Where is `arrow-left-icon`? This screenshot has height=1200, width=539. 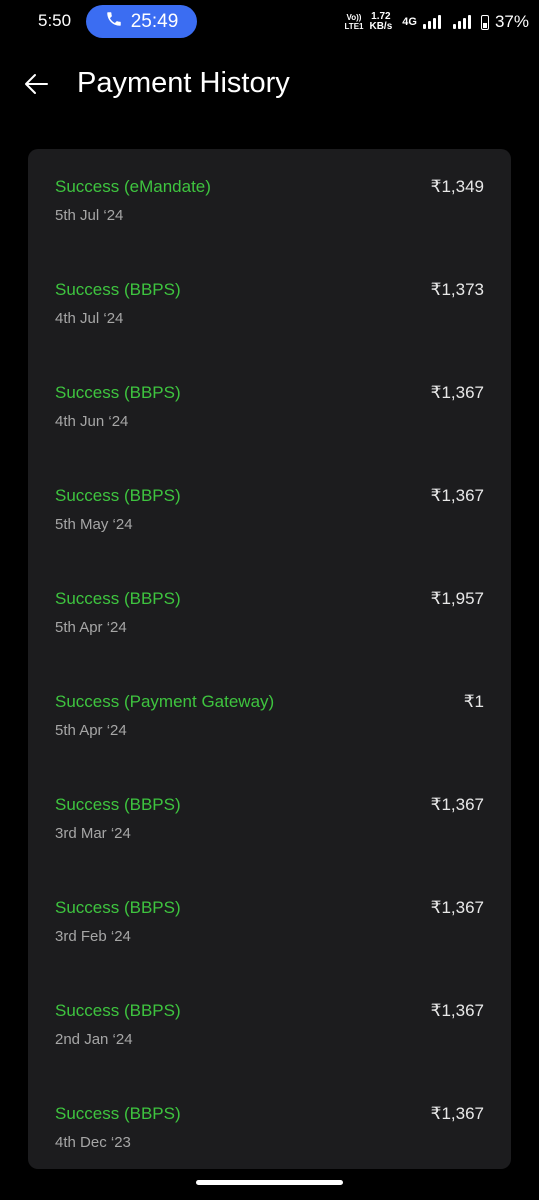
arrow-left-icon is located at coordinates (36, 86).